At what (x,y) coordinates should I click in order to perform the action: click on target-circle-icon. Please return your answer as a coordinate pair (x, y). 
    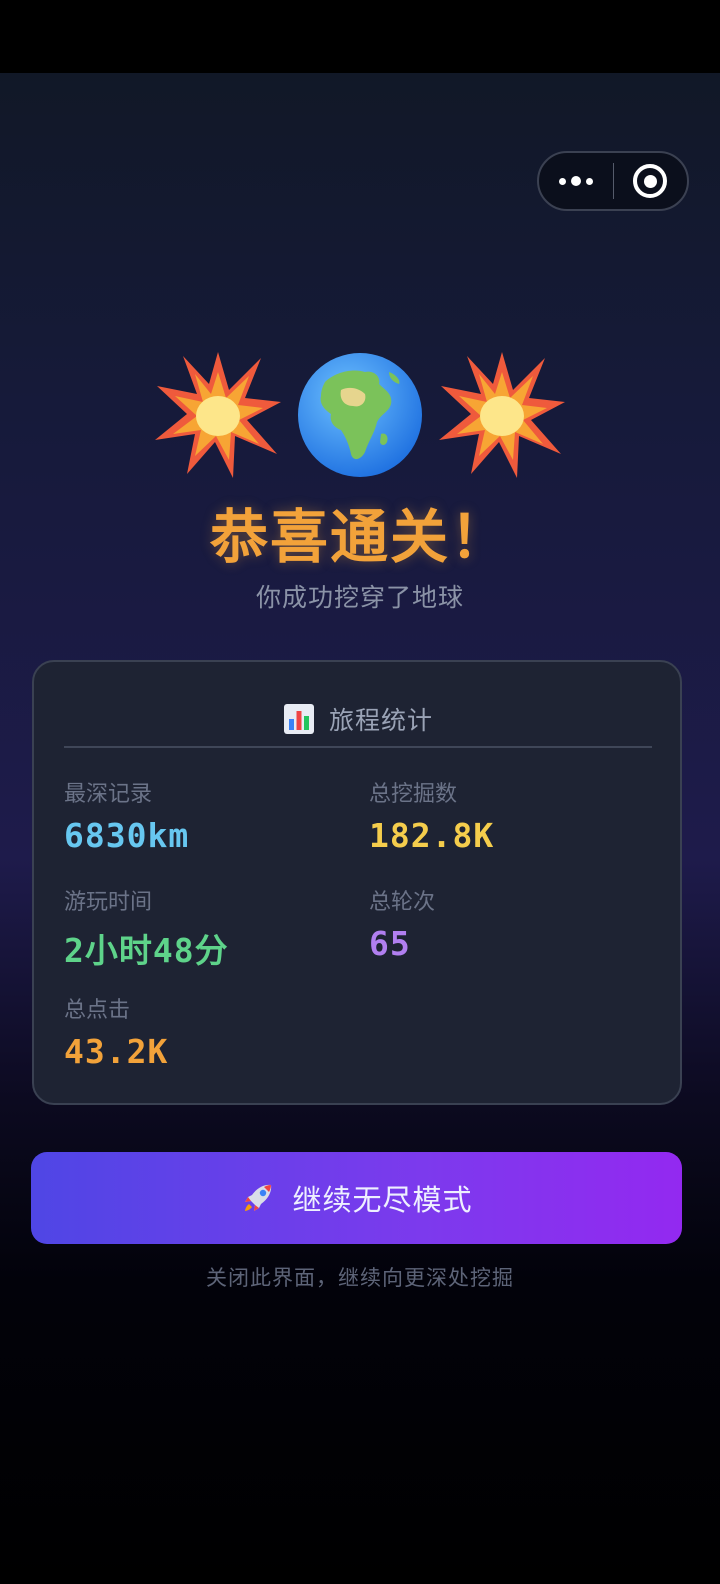
    Looking at the image, I should click on (650, 181).